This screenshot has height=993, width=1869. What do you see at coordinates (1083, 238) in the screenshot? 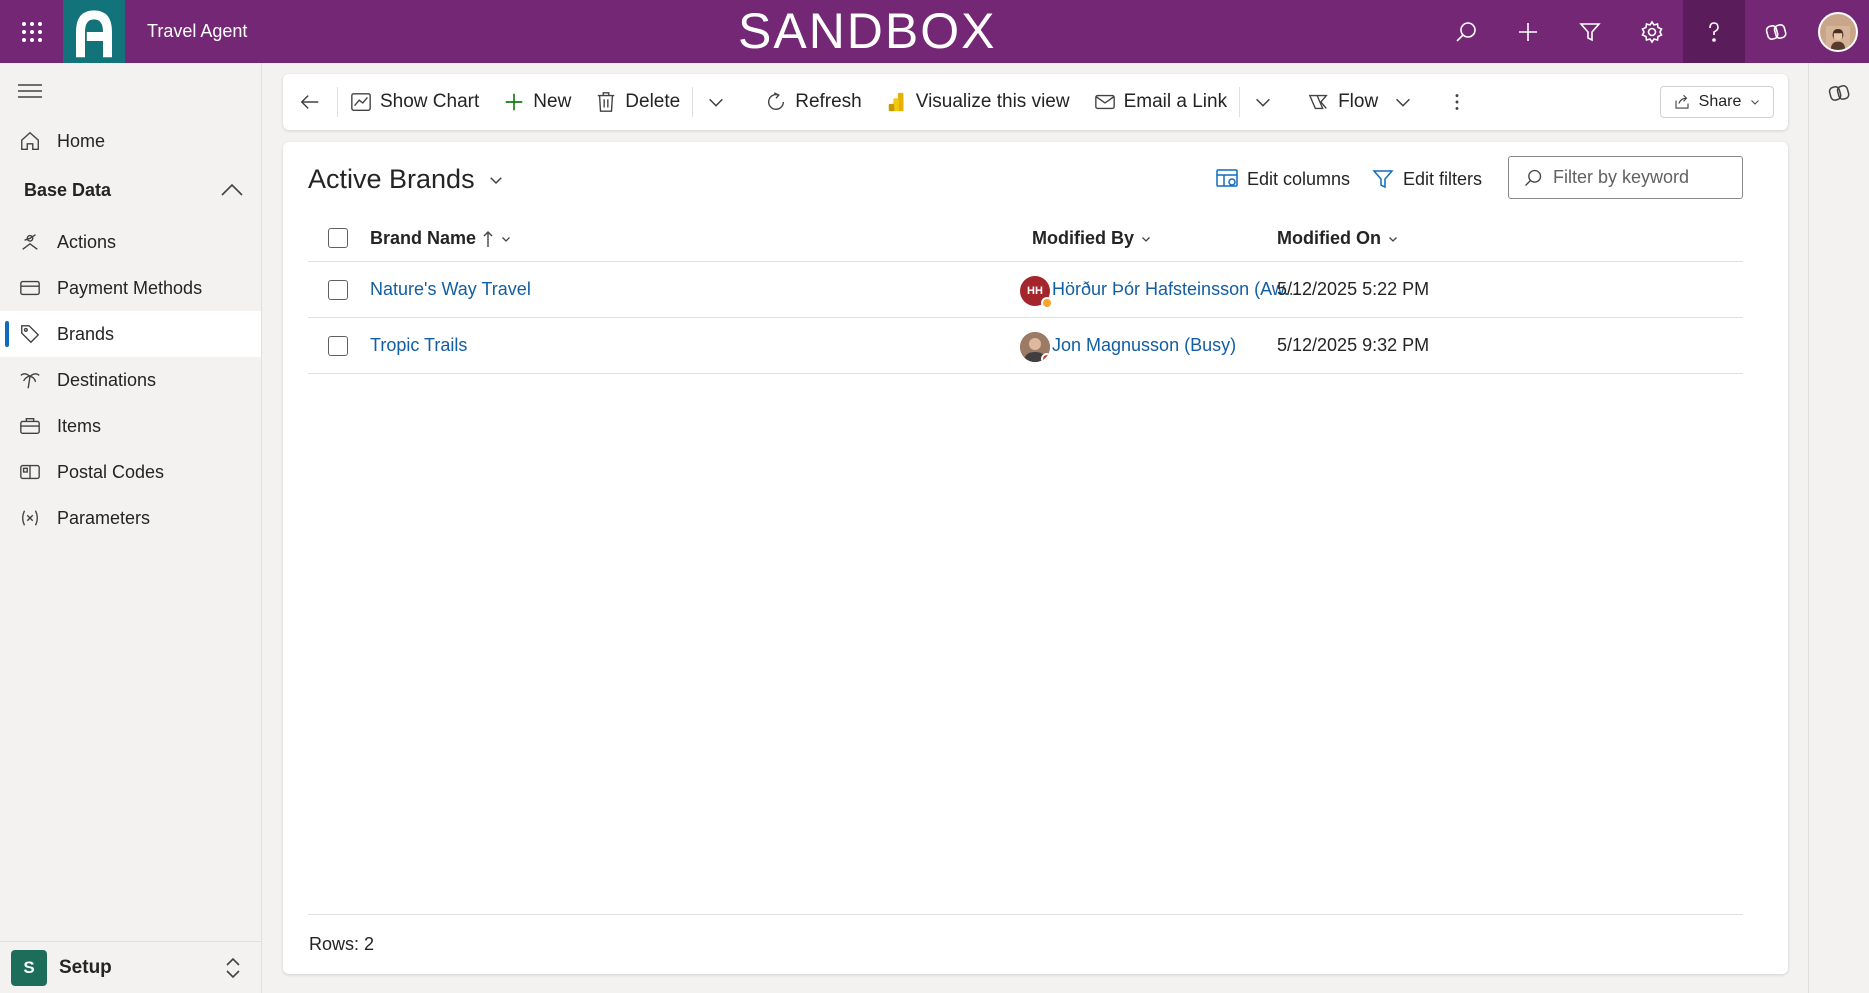
I see `column-header-label: Modified By` at bounding box center [1083, 238].